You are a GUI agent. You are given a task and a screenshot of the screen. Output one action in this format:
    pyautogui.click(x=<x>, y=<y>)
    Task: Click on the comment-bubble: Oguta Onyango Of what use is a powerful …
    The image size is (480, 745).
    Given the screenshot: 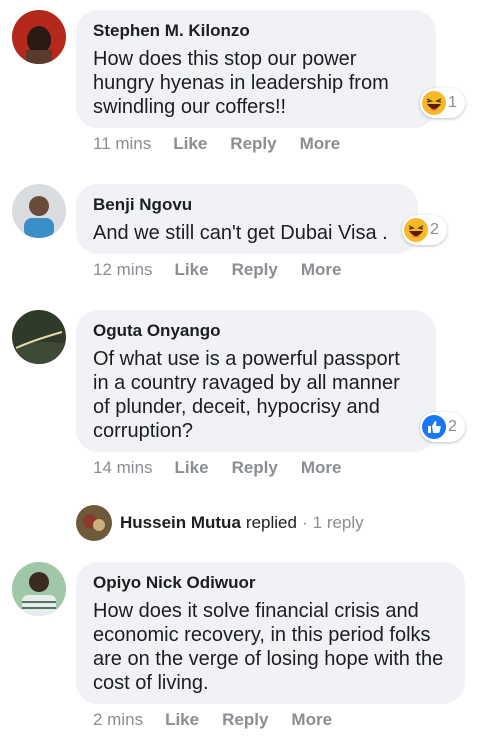 What is the action you would take?
    pyautogui.click(x=256, y=381)
    